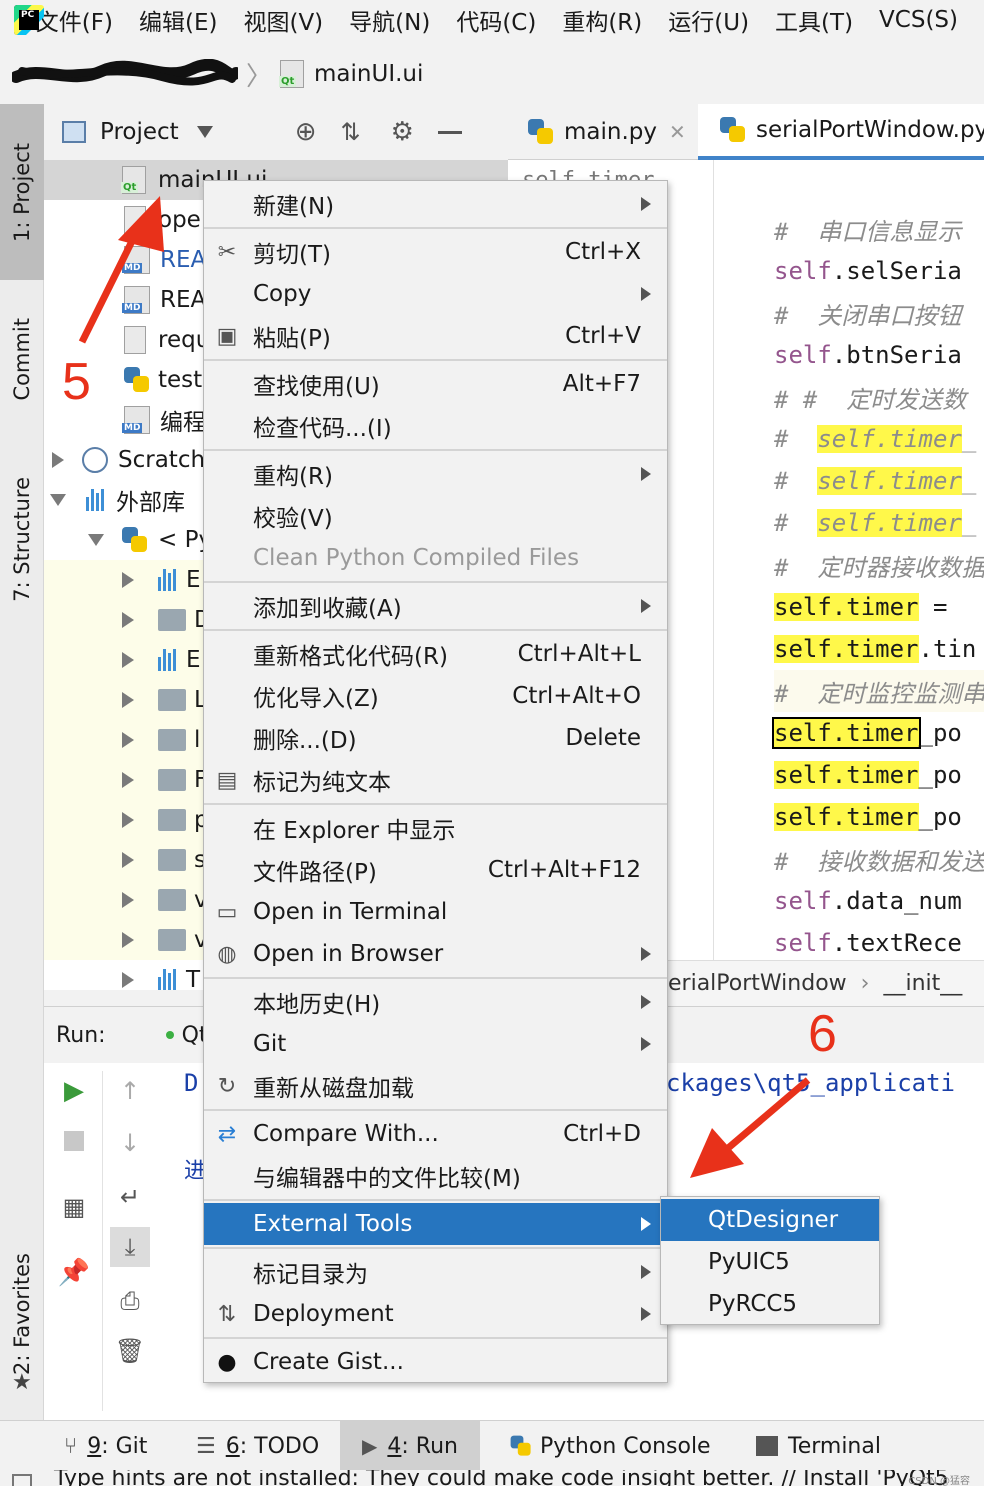 This screenshot has height=1486, width=984. Describe the element at coordinates (429, 1446) in the screenshot. I see `tab-label: : Run` at that location.